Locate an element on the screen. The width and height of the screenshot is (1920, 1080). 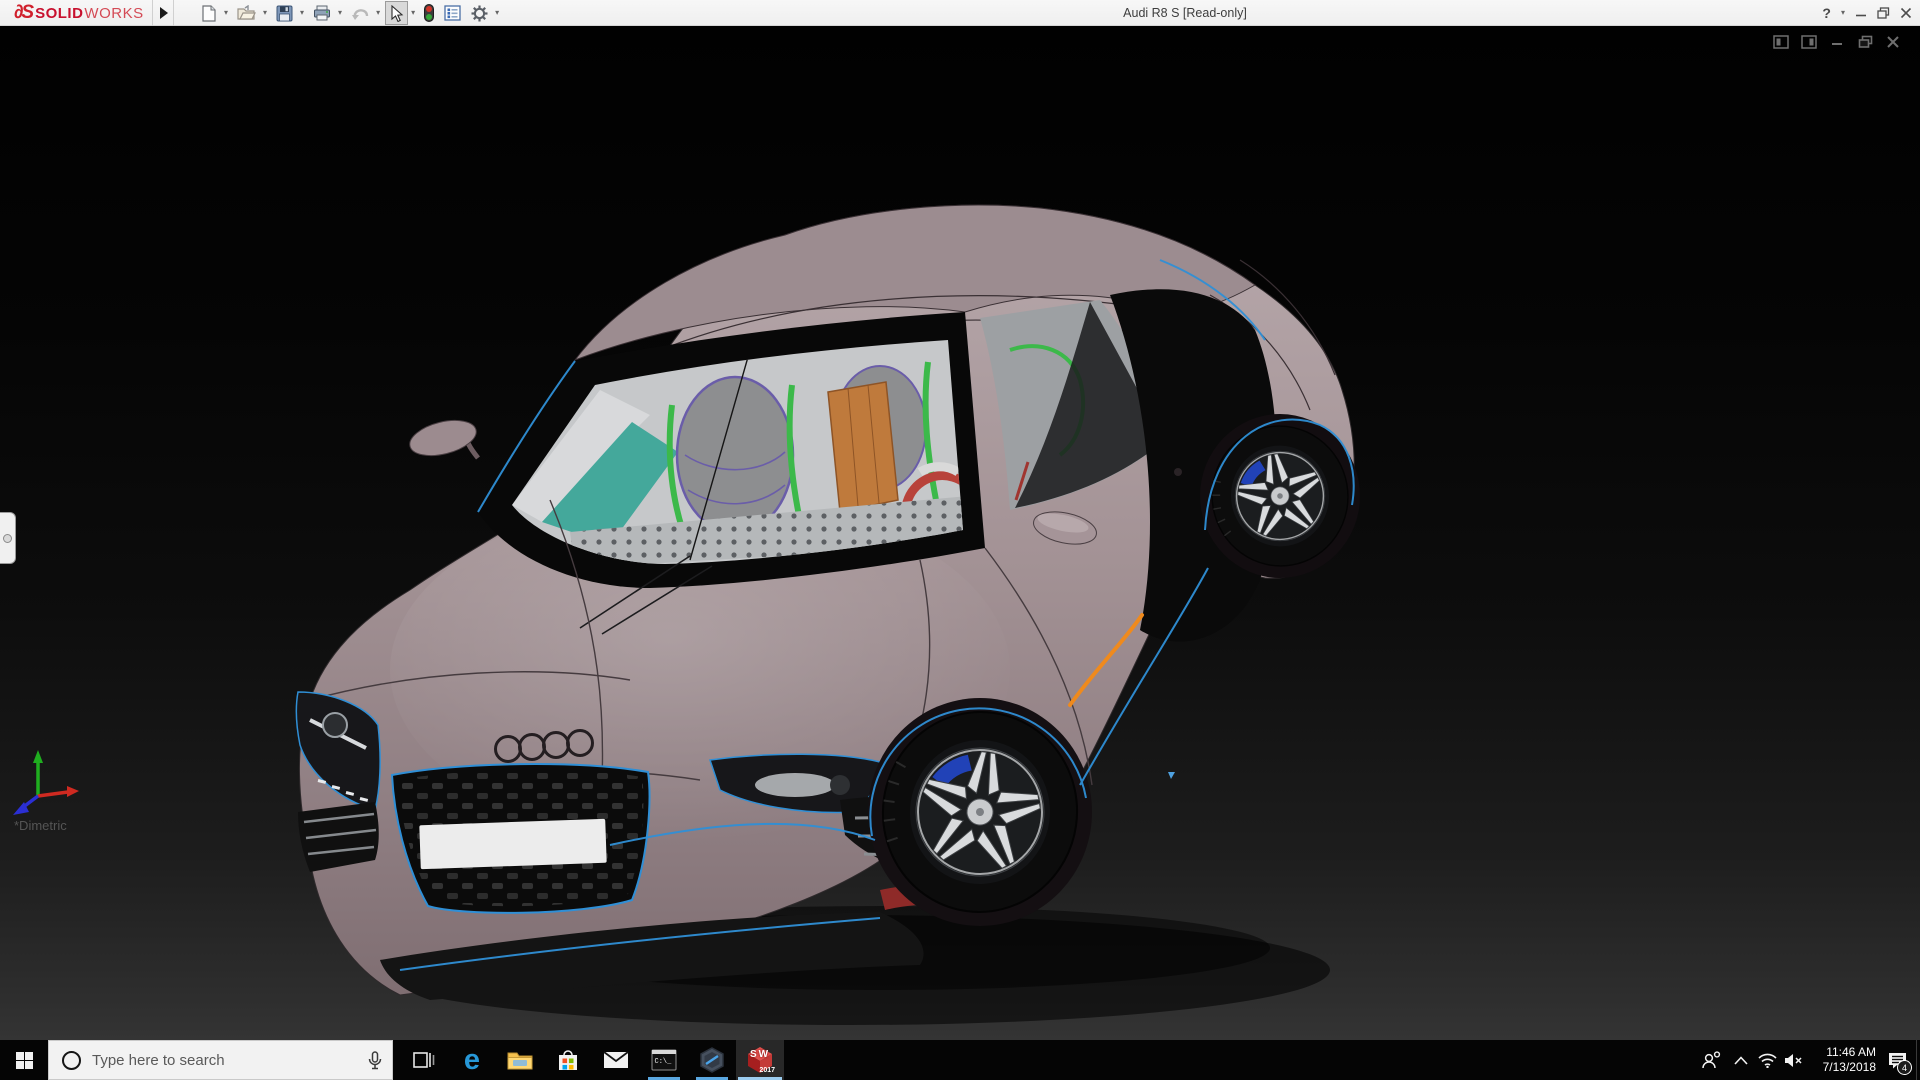
quick-access-toolbar: ▾ ▾ ▾ ▾ ▾ ▾ ▾ is located at coordinates (349, 13).